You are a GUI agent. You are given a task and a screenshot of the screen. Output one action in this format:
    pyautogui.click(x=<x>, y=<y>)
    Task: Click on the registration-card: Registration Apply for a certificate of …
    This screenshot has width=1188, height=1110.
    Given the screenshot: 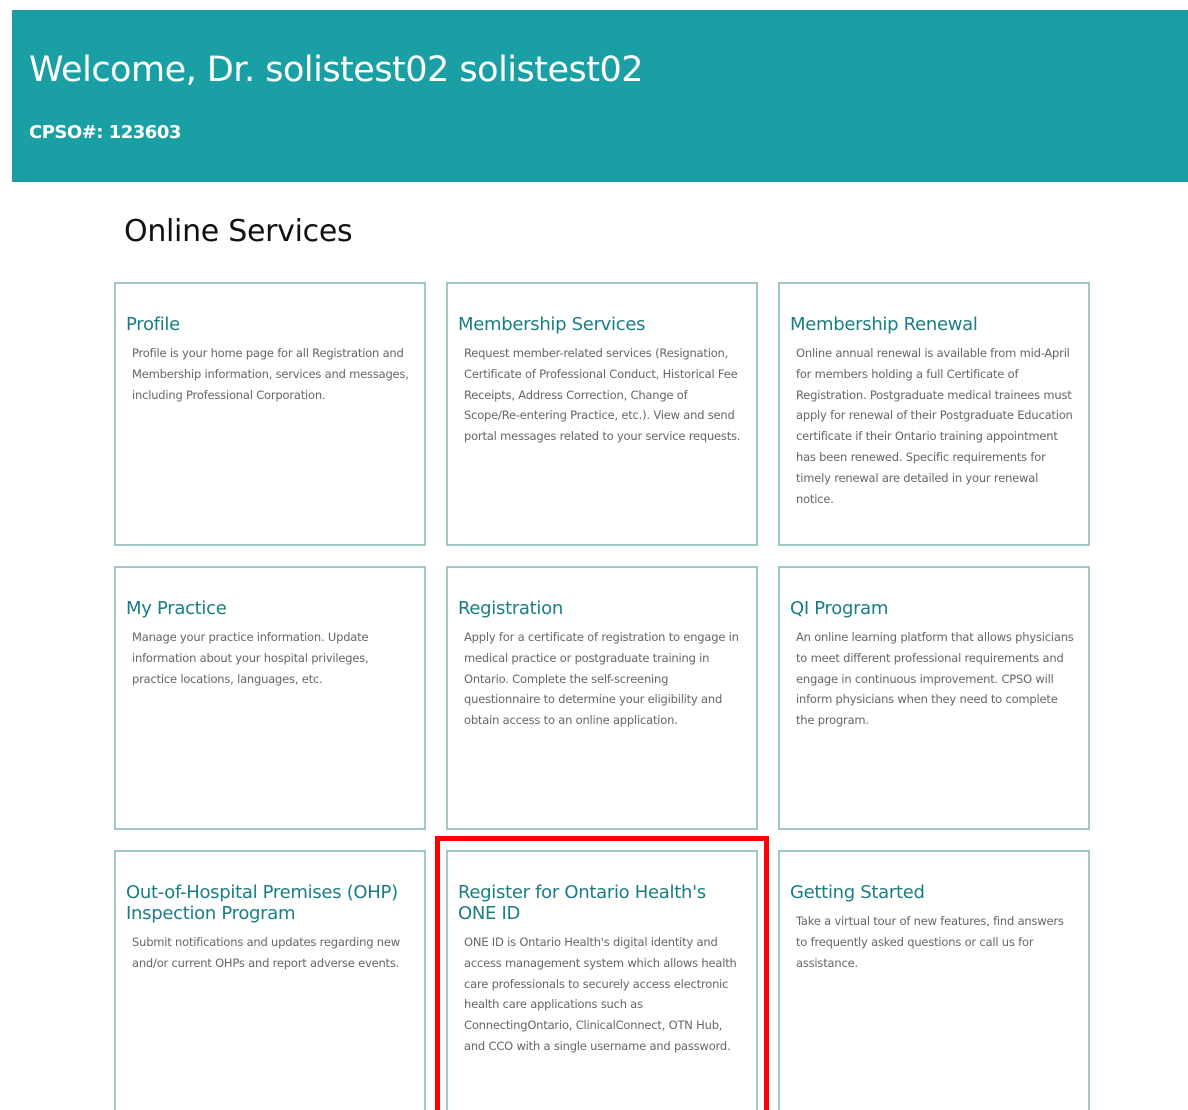 What is the action you would take?
    pyautogui.click(x=602, y=698)
    